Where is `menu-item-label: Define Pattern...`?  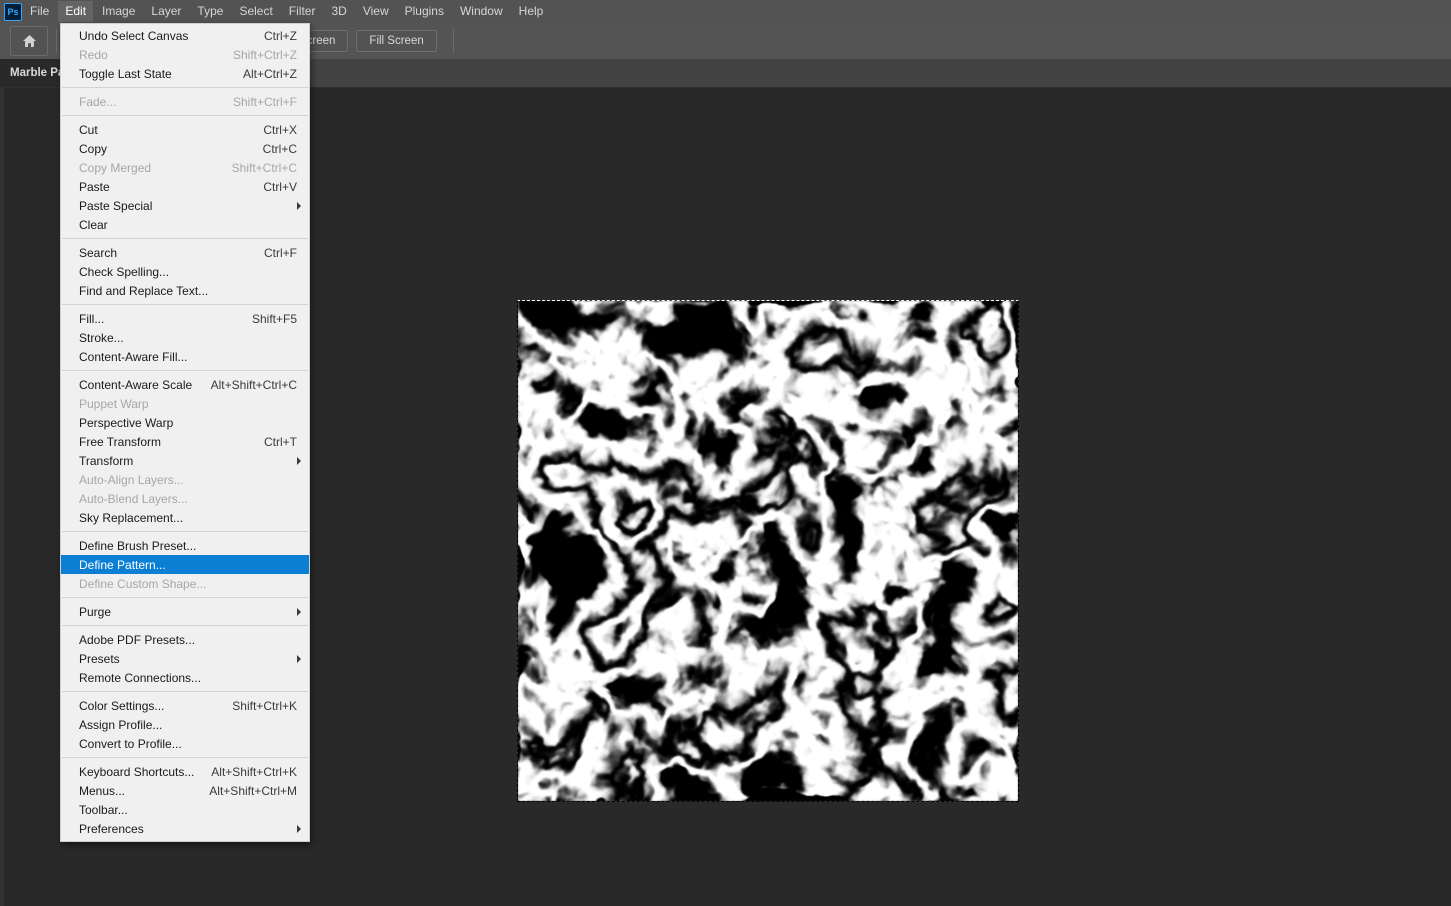 menu-item-label: Define Pattern... is located at coordinates (122, 564).